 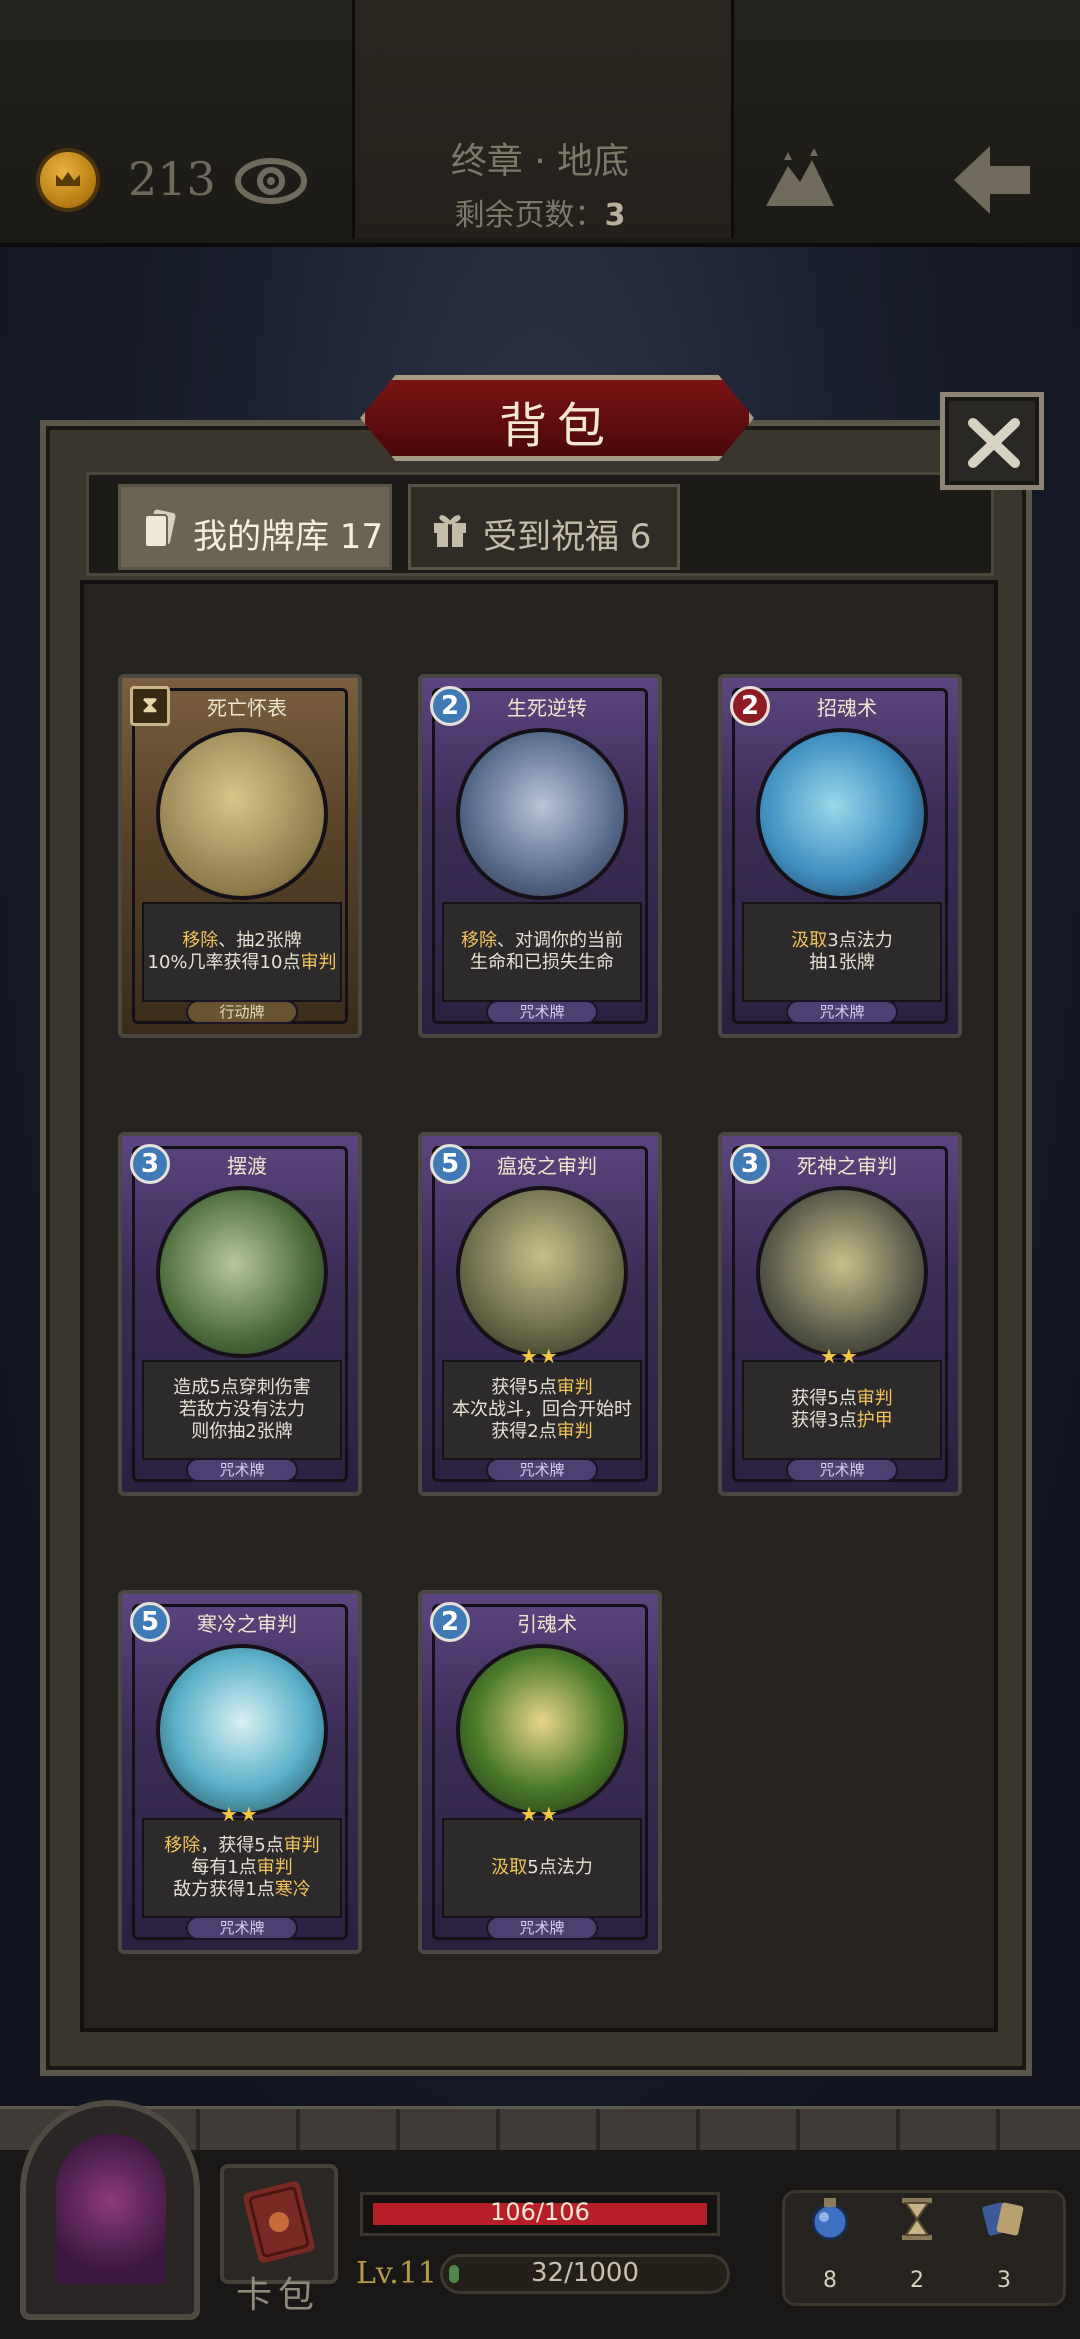 What do you see at coordinates (242, 1012) in the screenshot?
I see `card-type: 行动牌` at bounding box center [242, 1012].